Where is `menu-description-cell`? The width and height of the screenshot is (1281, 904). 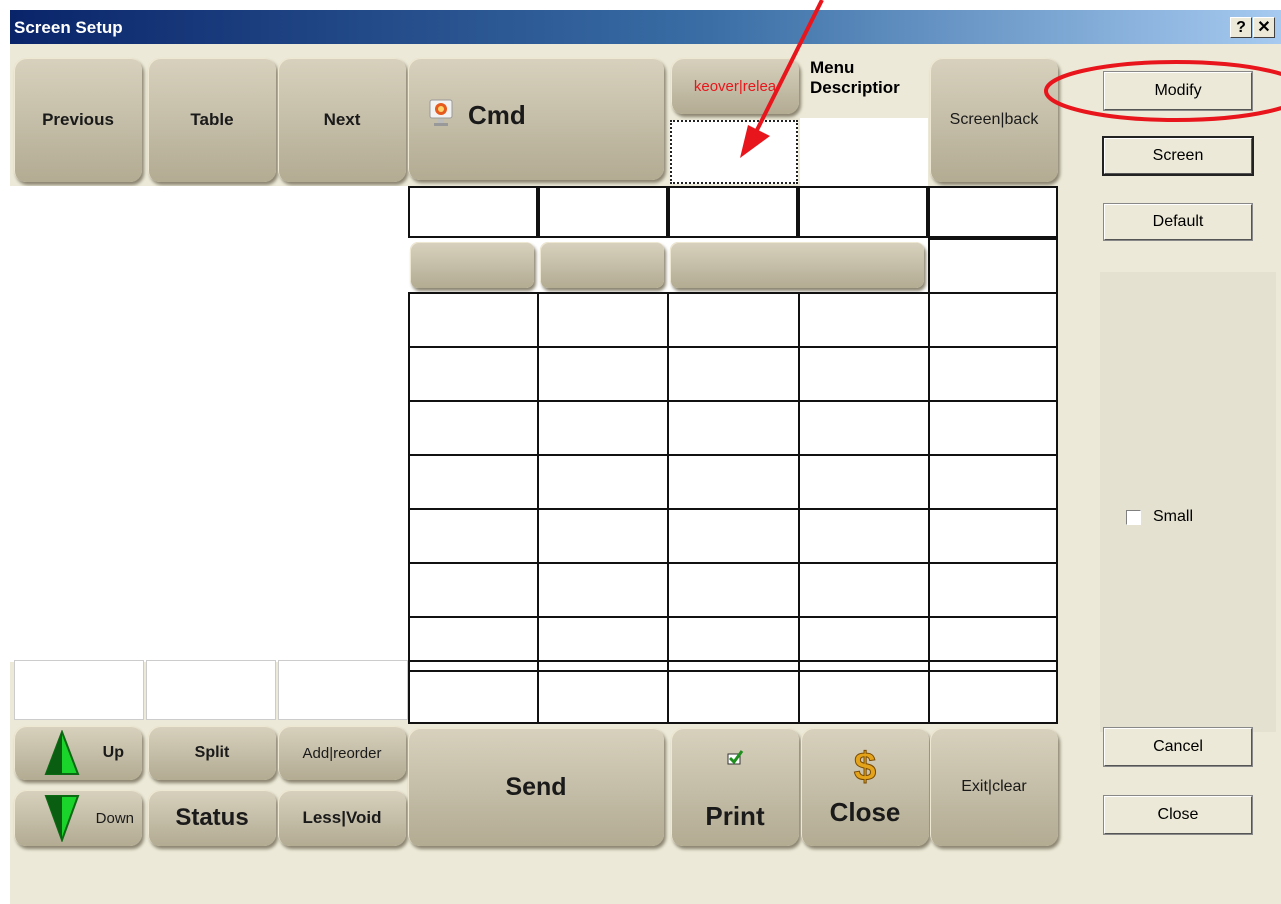 menu-description-cell is located at coordinates (864, 152).